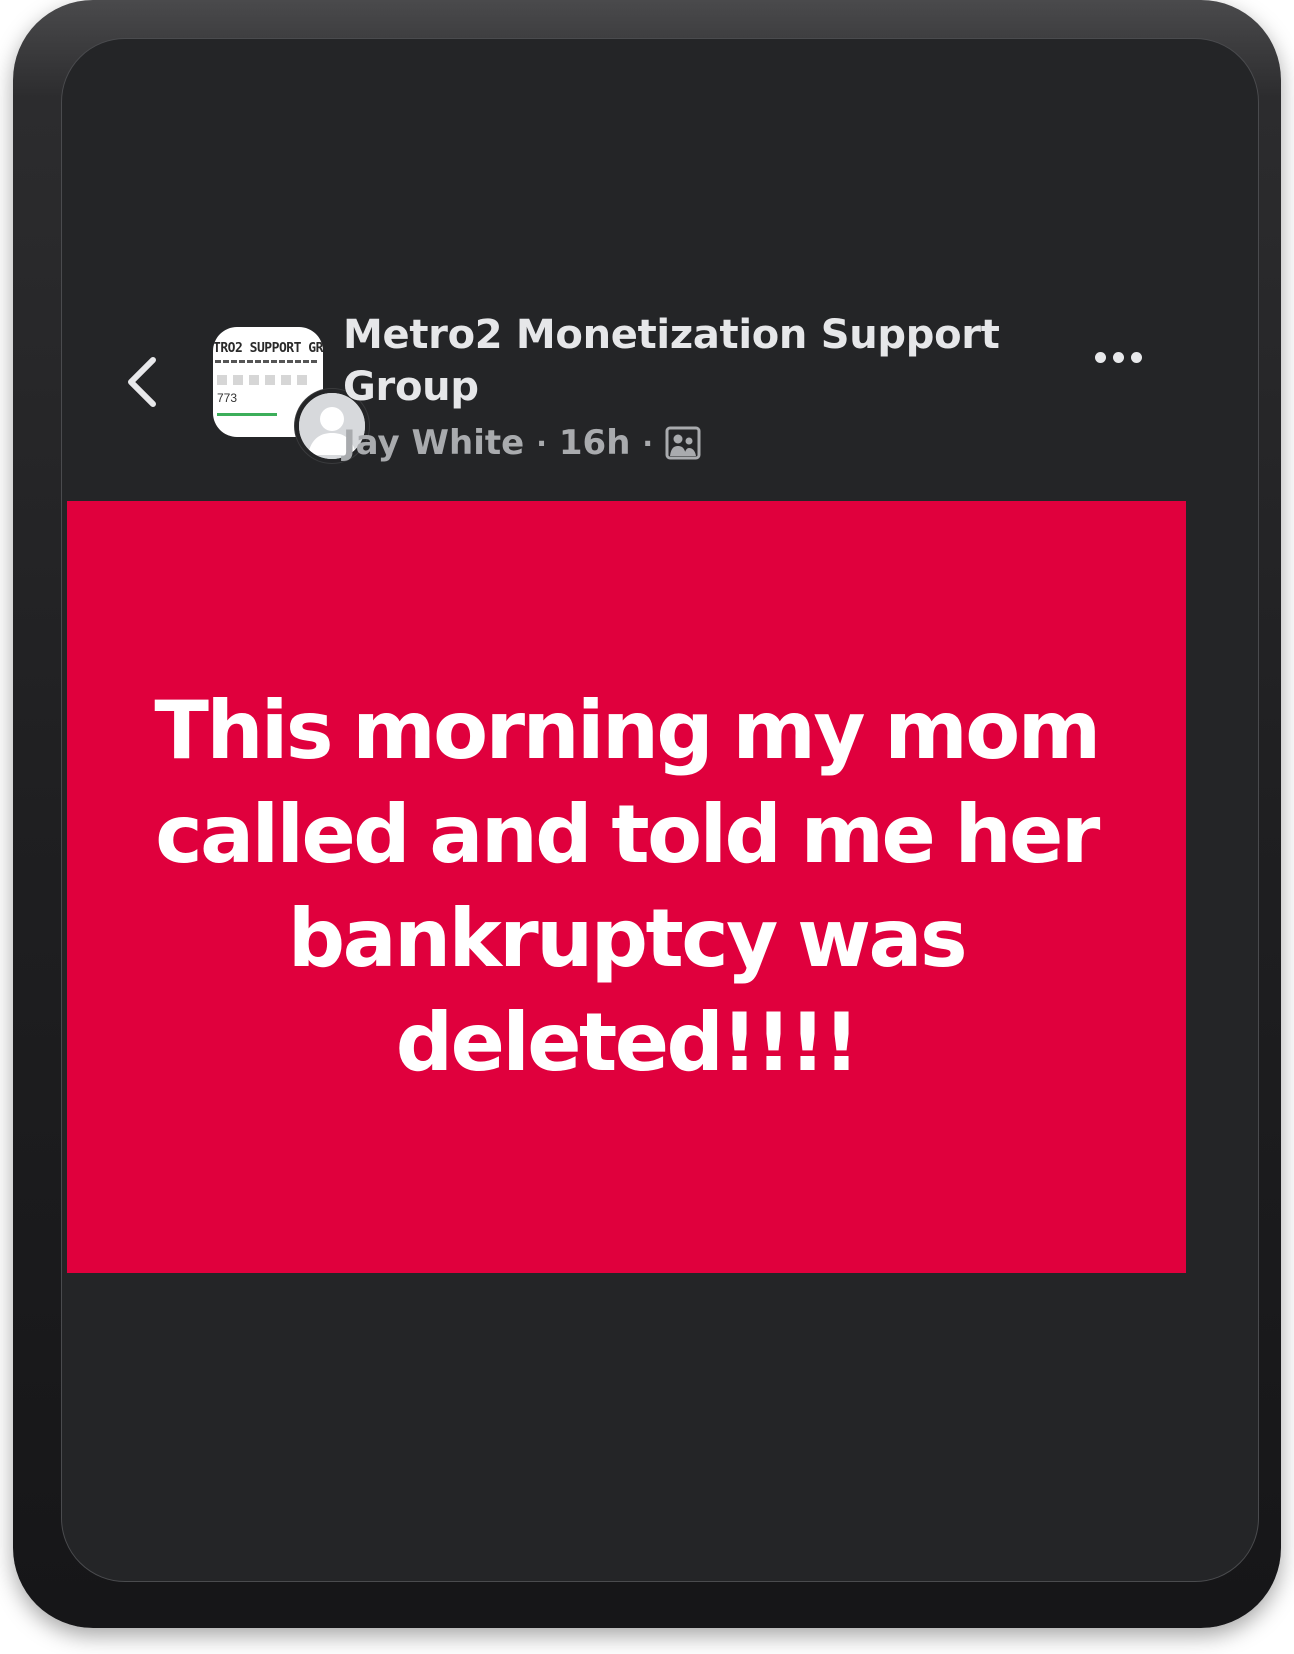  I want to click on back-button, so click(142, 382).